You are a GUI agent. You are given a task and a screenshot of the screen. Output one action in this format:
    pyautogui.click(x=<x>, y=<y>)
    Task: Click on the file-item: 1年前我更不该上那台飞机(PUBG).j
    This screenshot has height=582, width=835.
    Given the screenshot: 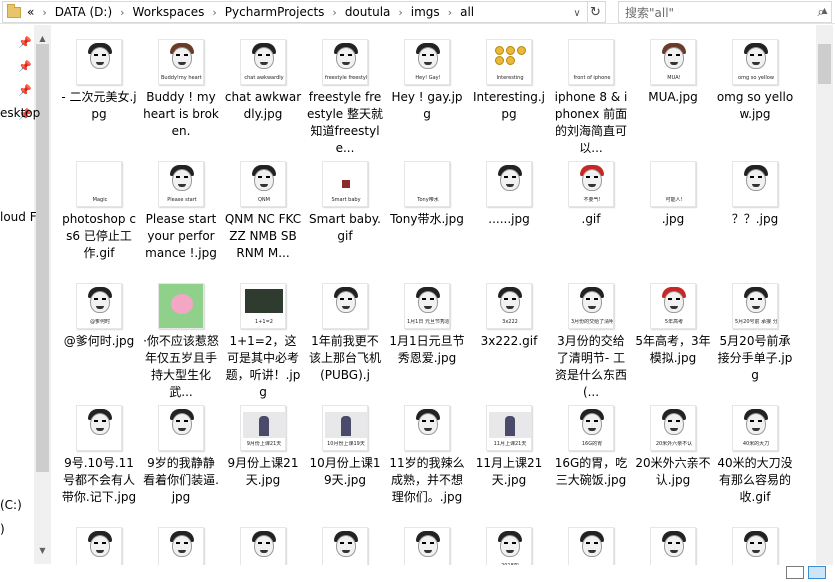 What is the action you would take?
    pyautogui.click(x=345, y=333)
    